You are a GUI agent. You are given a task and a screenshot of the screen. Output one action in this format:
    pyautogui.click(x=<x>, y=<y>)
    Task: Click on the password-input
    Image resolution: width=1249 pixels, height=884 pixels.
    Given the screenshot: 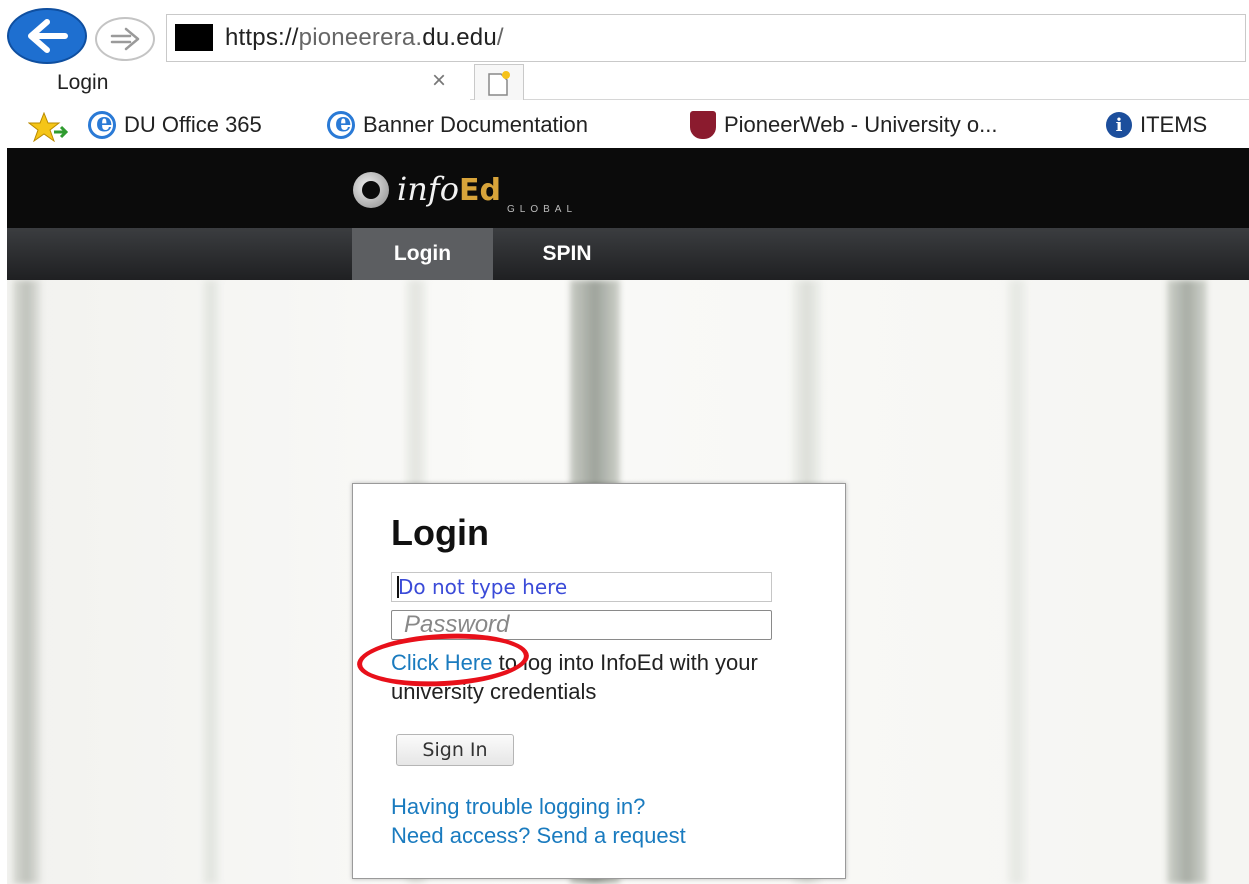 What is the action you would take?
    pyautogui.click(x=581, y=625)
    